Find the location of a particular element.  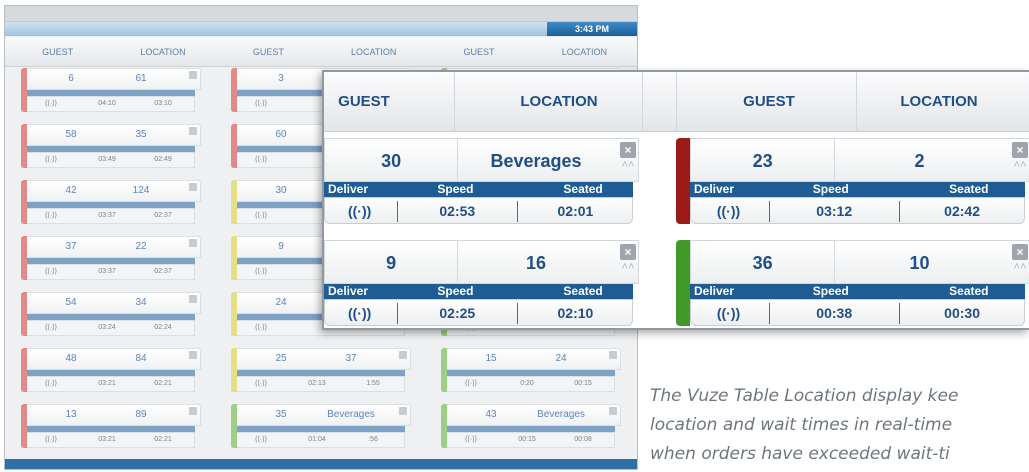

order-card: 35 Beverages ((·)) 01:04:56 is located at coordinates (321, 428).